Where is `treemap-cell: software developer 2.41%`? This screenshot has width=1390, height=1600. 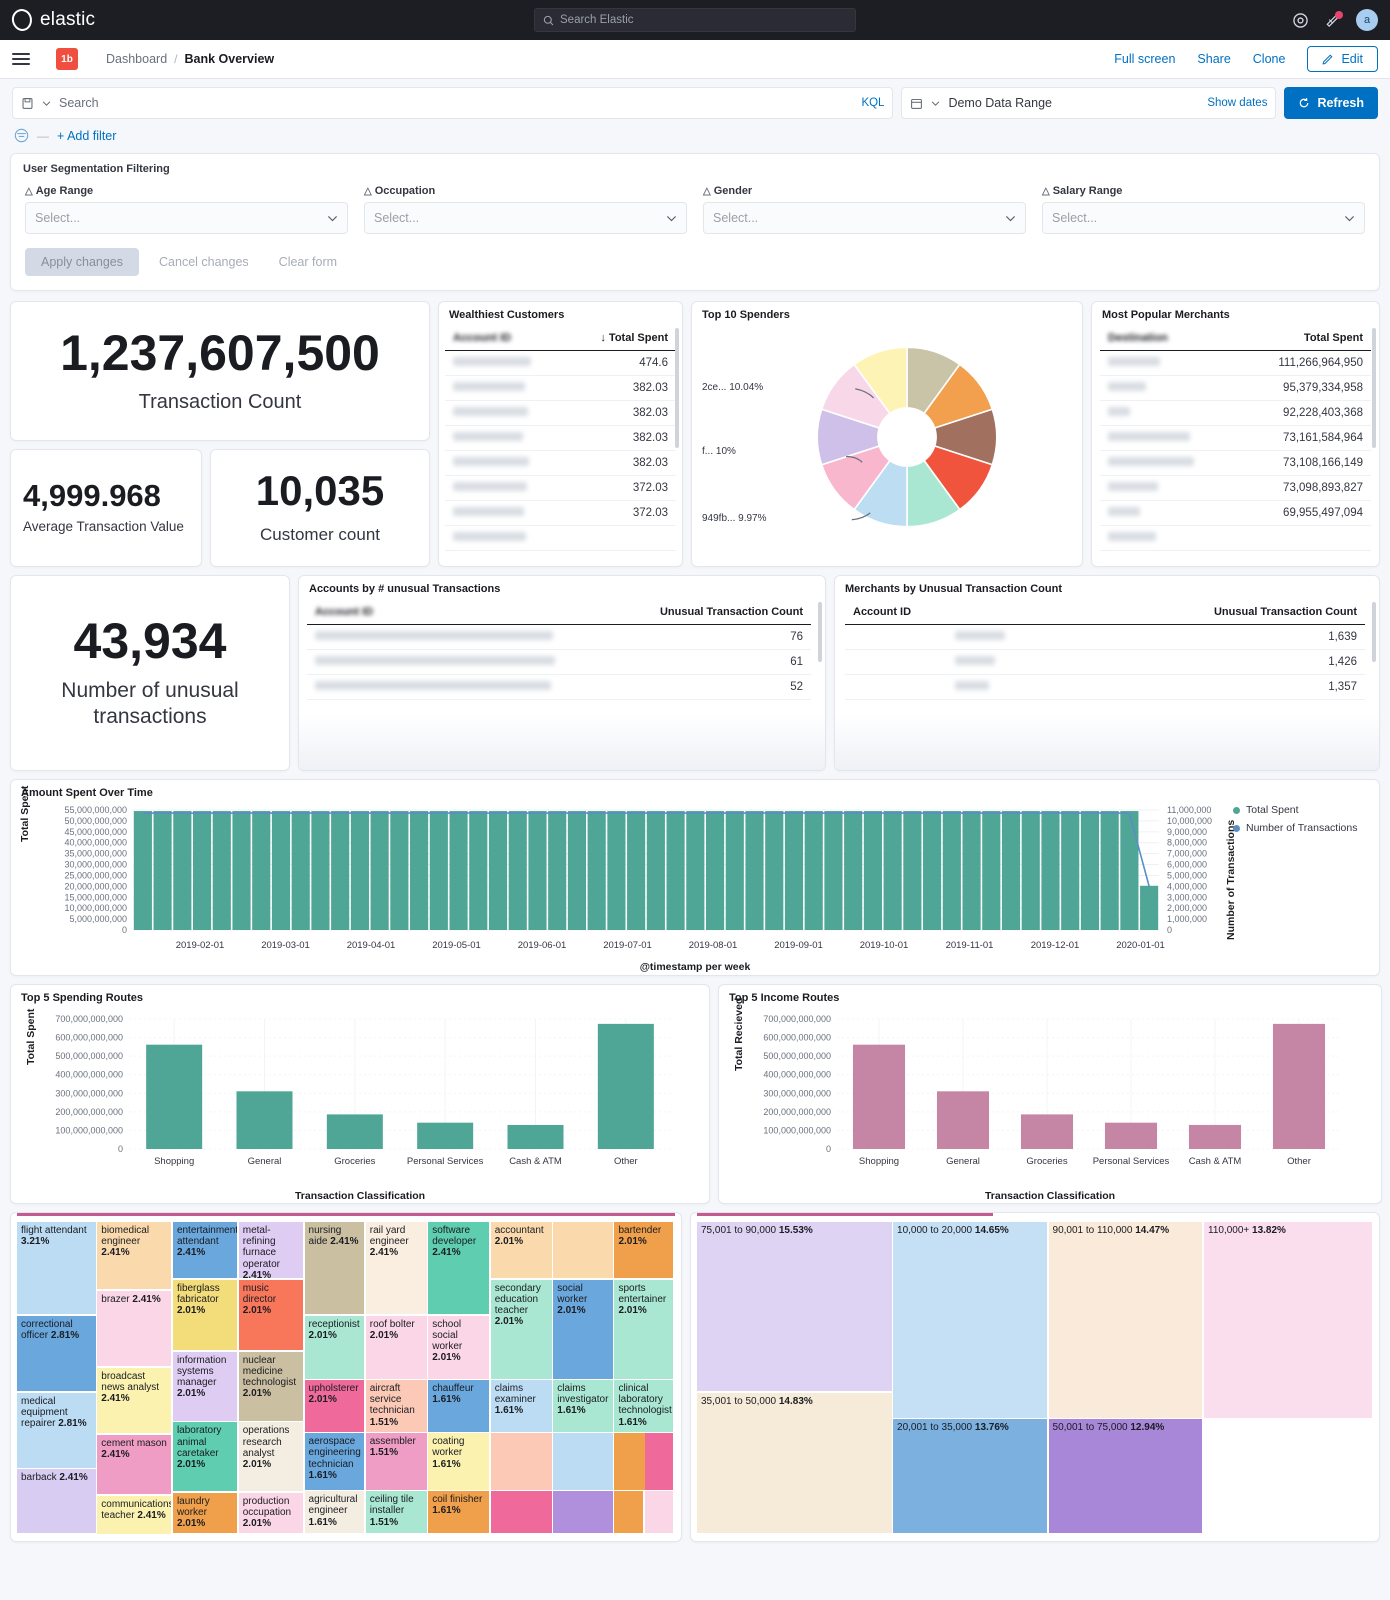
treemap-cell: software developer 2.41% is located at coordinates (459, 1268).